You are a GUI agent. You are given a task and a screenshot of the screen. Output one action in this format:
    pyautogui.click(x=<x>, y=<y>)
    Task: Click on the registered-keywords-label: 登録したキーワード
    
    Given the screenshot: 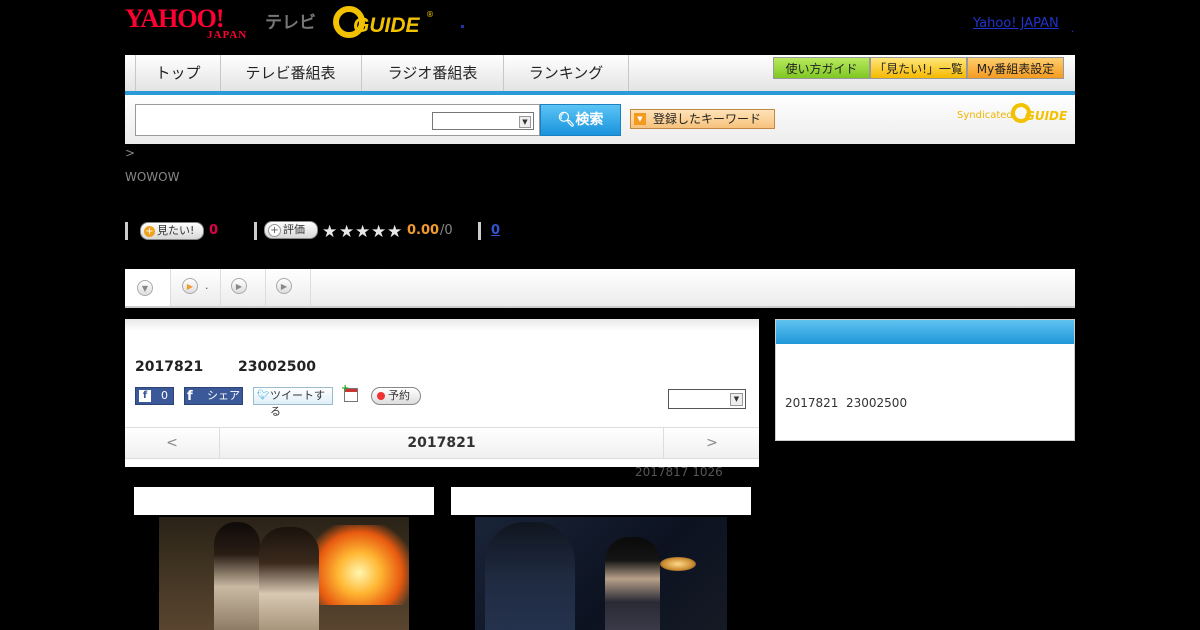 What is the action you would take?
    pyautogui.click(x=707, y=119)
    